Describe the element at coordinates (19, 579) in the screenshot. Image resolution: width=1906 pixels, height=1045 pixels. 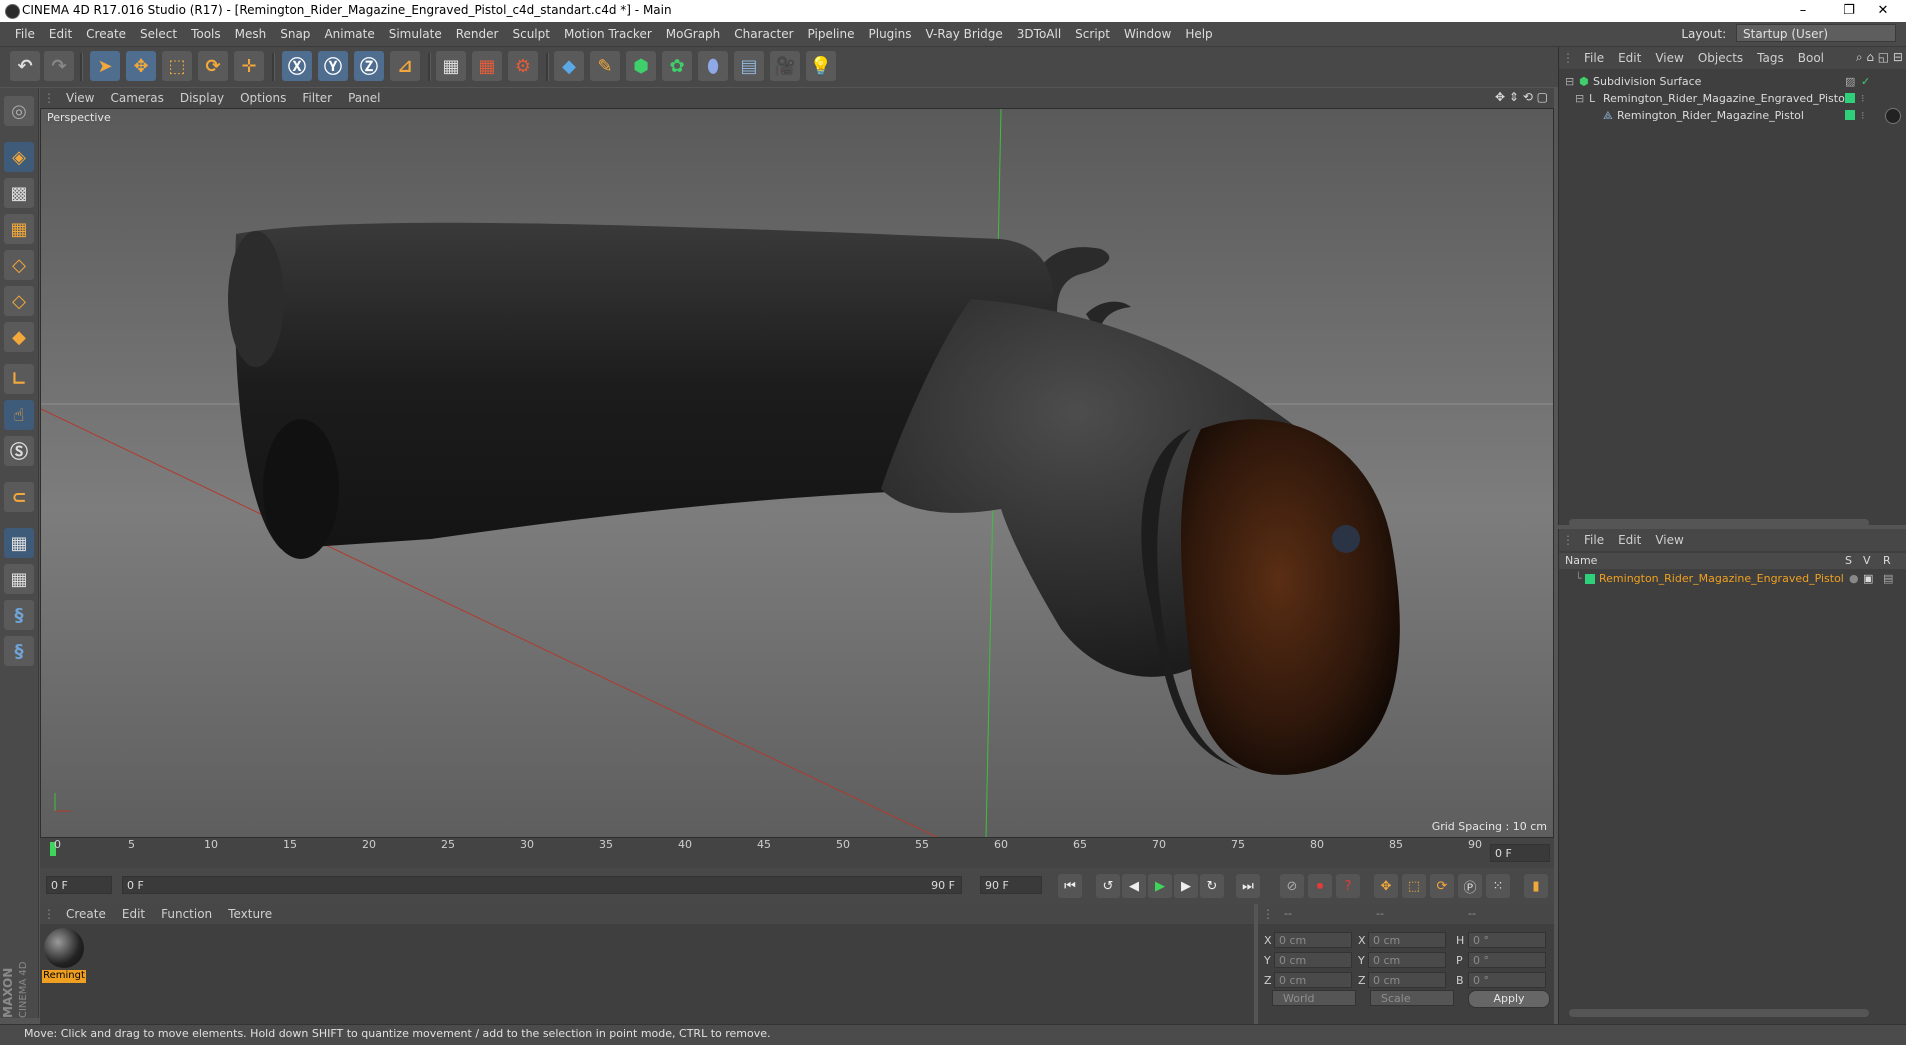
I see `planar-workplane-icon: ▦` at that location.